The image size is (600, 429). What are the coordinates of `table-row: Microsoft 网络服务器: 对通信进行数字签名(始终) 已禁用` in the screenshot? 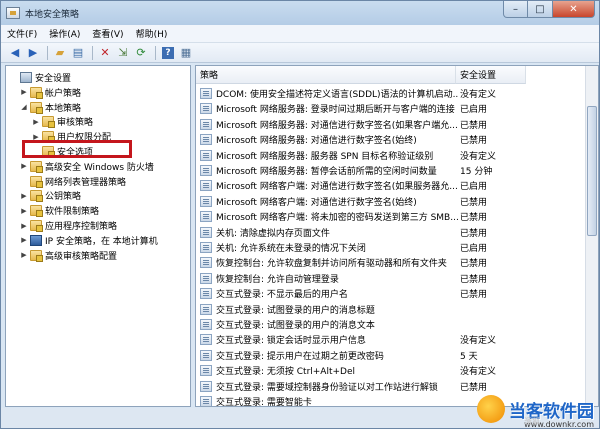 It's located at (397, 139).